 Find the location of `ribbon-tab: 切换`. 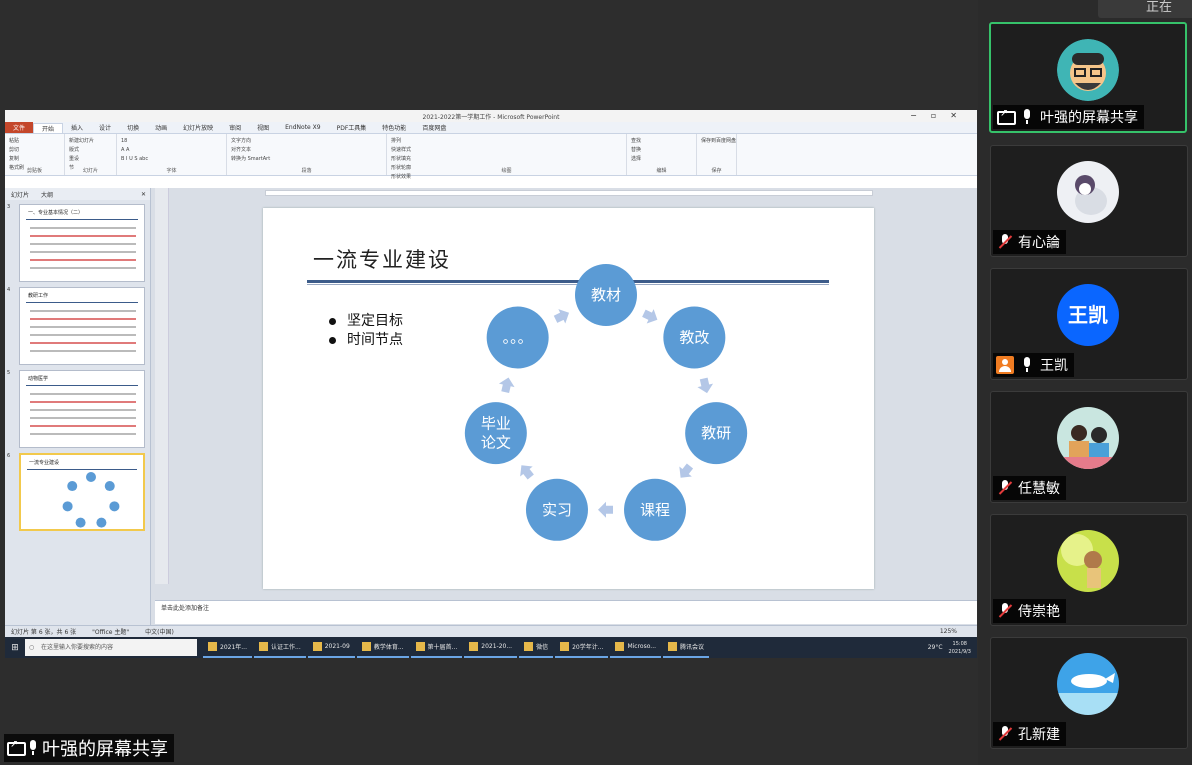

ribbon-tab: 切换 is located at coordinates (133, 127).